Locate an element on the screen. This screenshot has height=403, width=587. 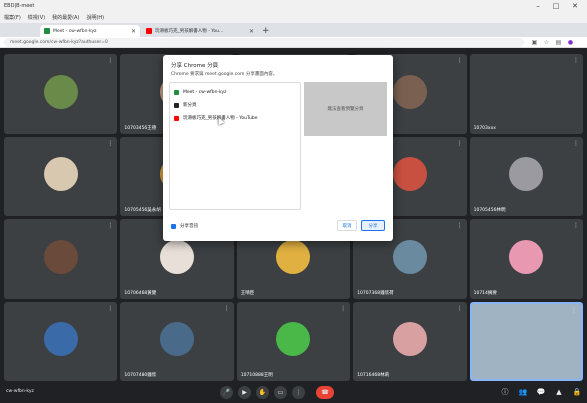
checkbox-icon is located at coordinates (173, 226).